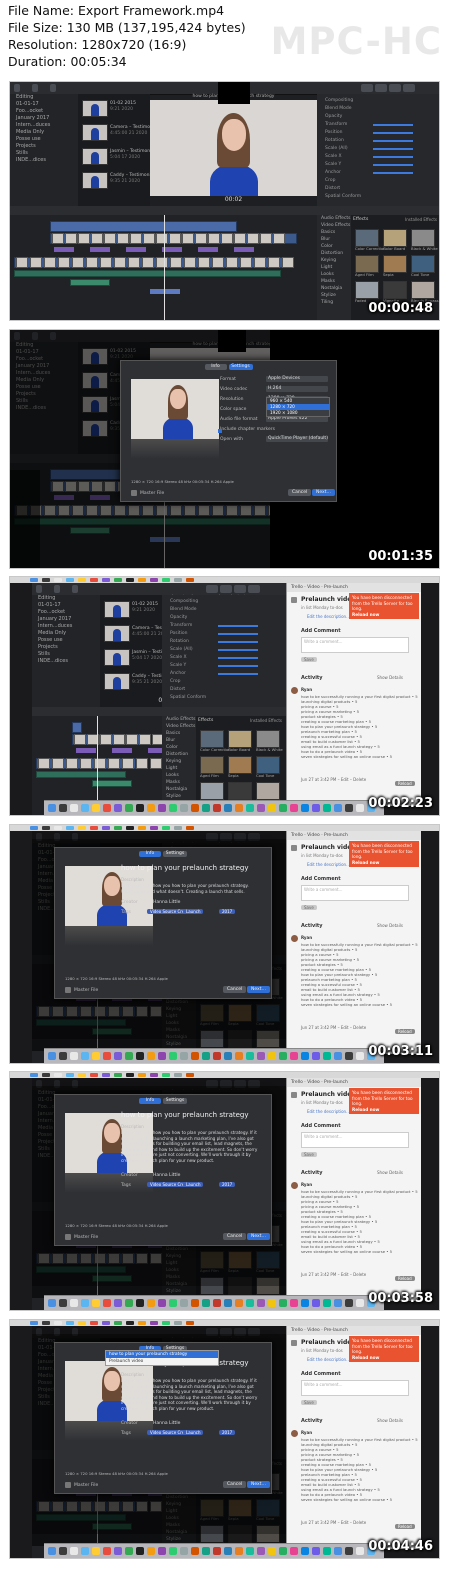 This screenshot has width=450, height=1588. I want to click on effects-category: Audio Effects, so click(334, 218).